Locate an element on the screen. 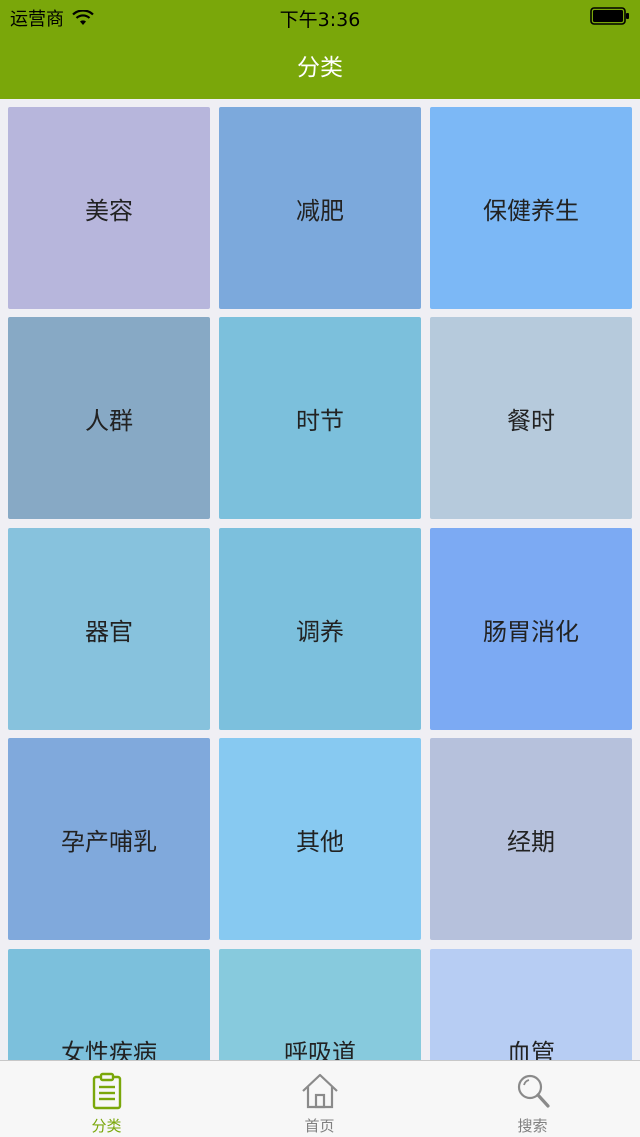 The height and width of the screenshot is (1137, 640). category-label: 时节 is located at coordinates (320, 420).